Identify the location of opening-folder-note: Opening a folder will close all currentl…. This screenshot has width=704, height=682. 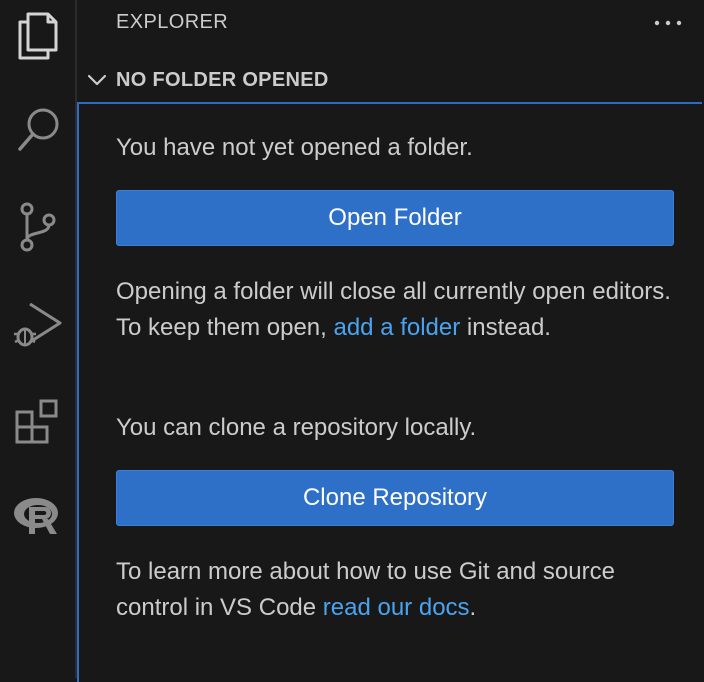
(396, 310).